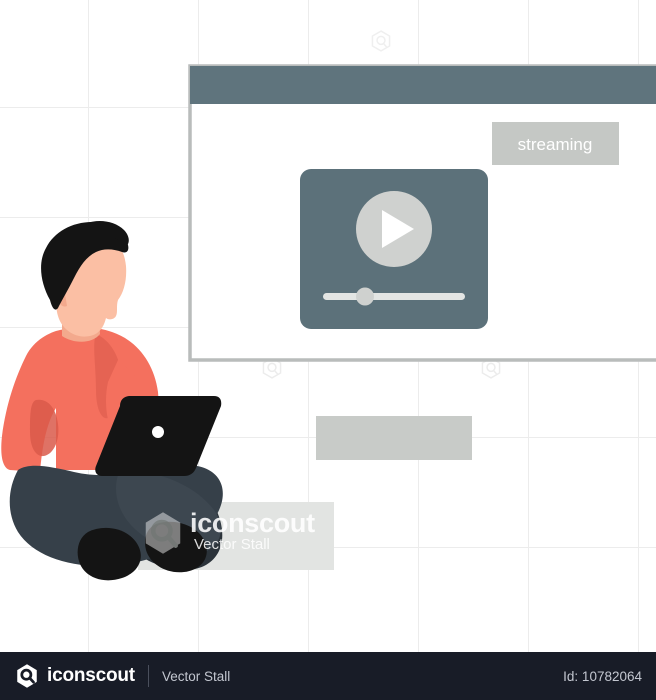 This screenshot has height=700, width=656. Describe the element at coordinates (27, 676) in the screenshot. I see `iconscout-logo-icon` at that location.